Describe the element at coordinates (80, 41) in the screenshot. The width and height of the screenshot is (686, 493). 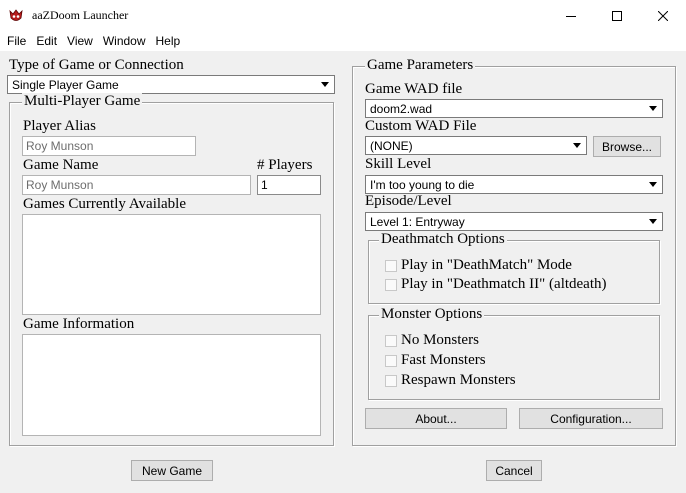
I see `menu-view: View` at that location.